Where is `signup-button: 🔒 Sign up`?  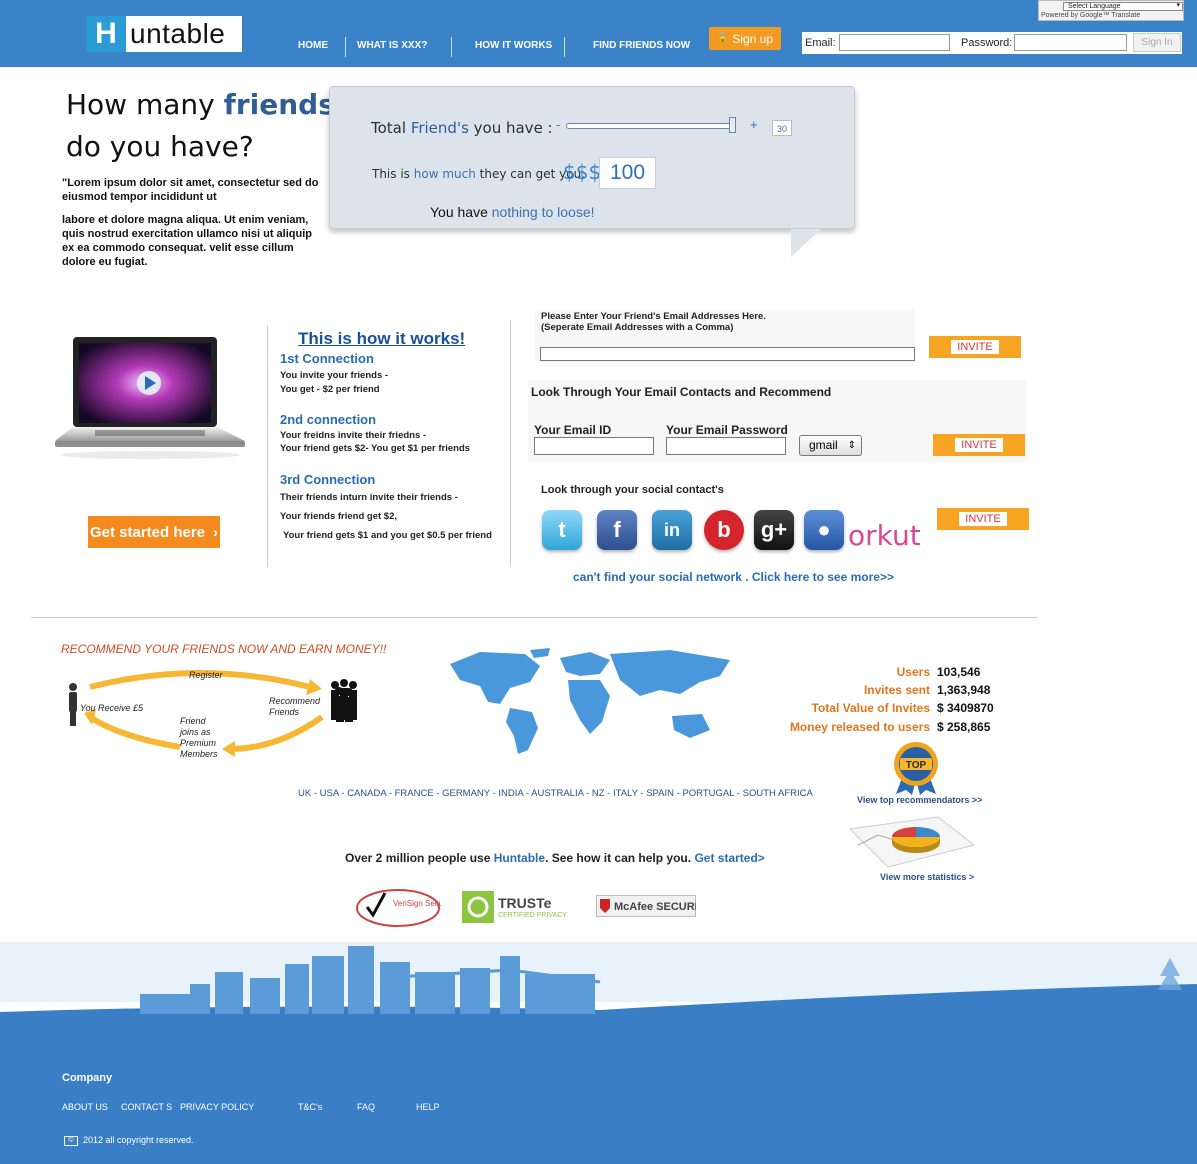
signup-button: 🔒 Sign up is located at coordinates (745, 38).